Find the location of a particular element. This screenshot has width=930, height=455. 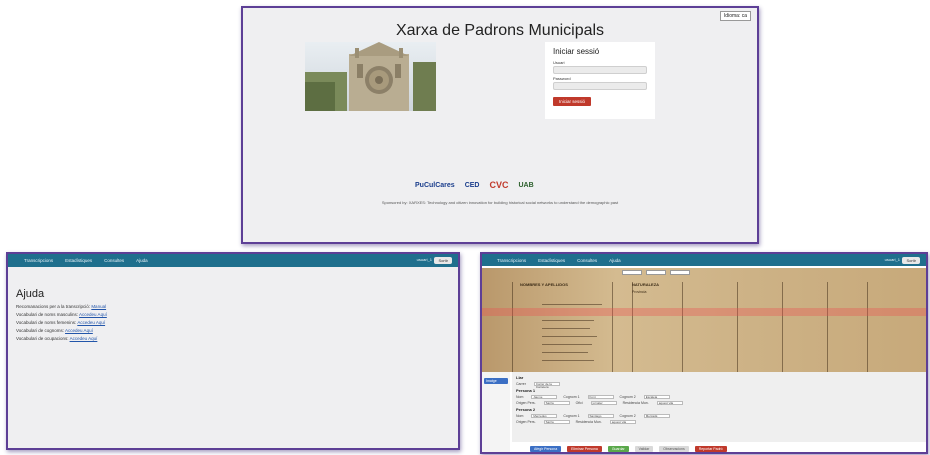

noms-masculins-link: Accedeu Aquí is located at coordinates (93, 314).